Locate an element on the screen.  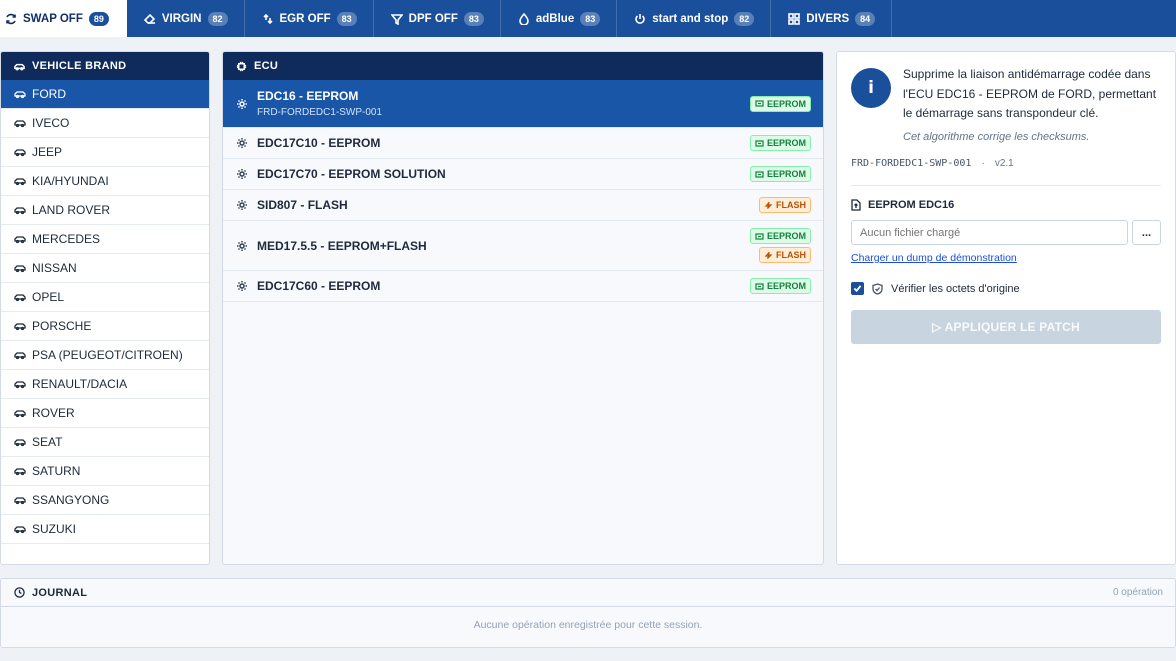
ecu-tags: FLASH is located at coordinates (785, 205).